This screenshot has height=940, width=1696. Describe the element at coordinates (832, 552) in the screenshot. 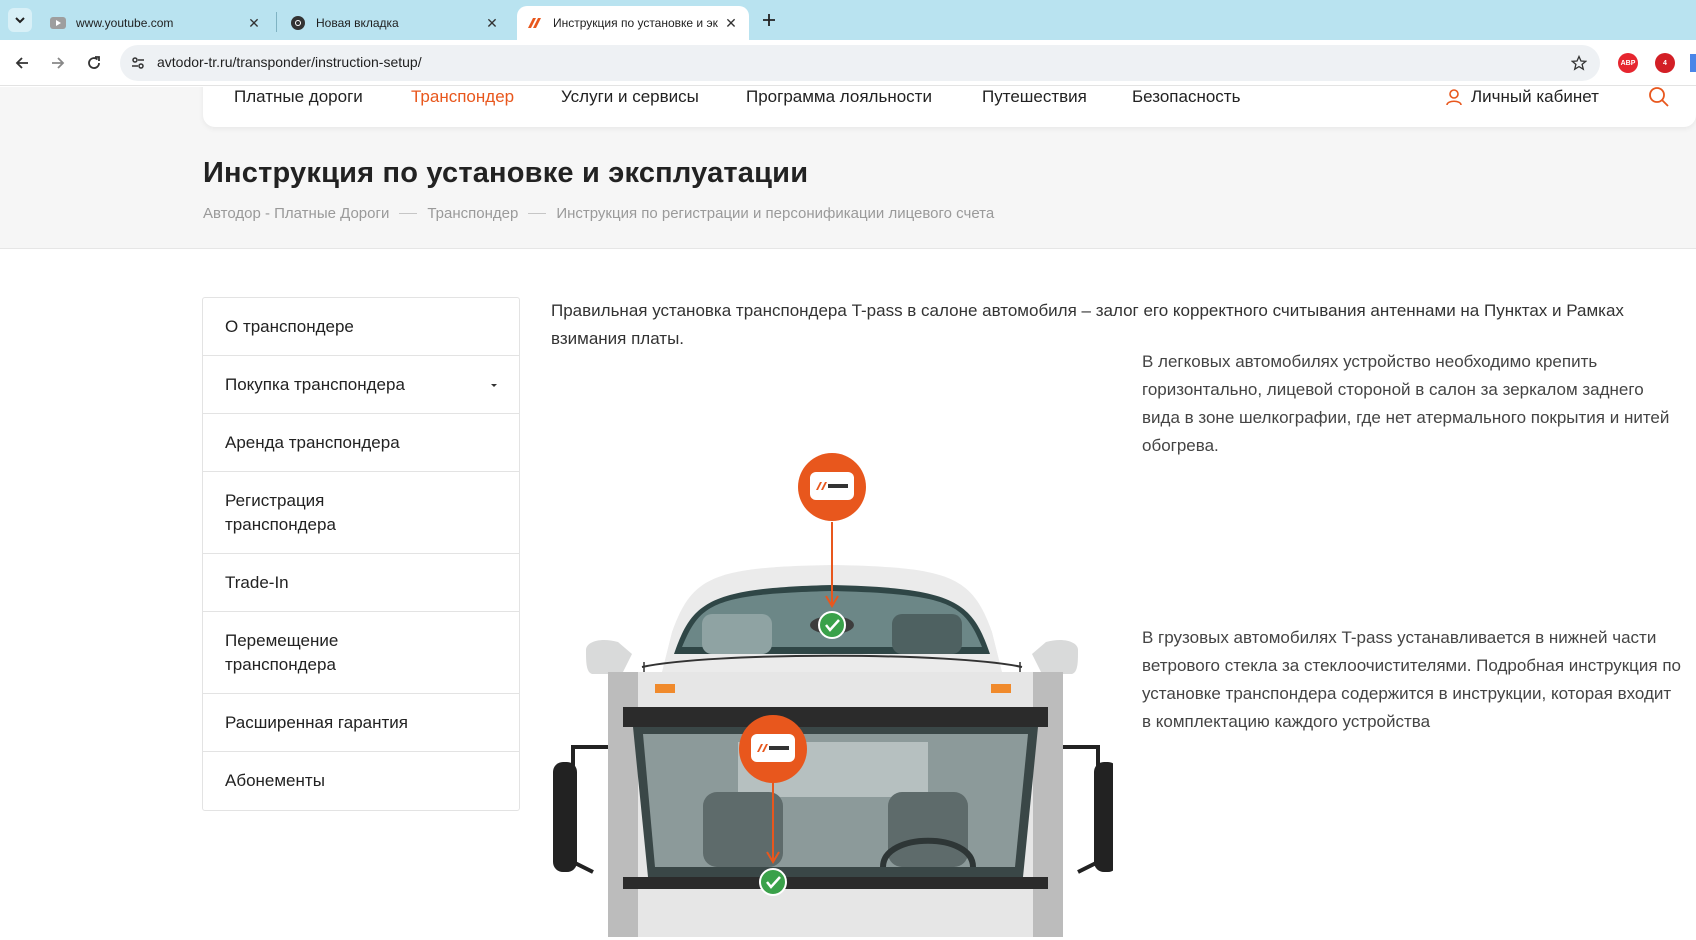

I see `car-installation-image` at that location.